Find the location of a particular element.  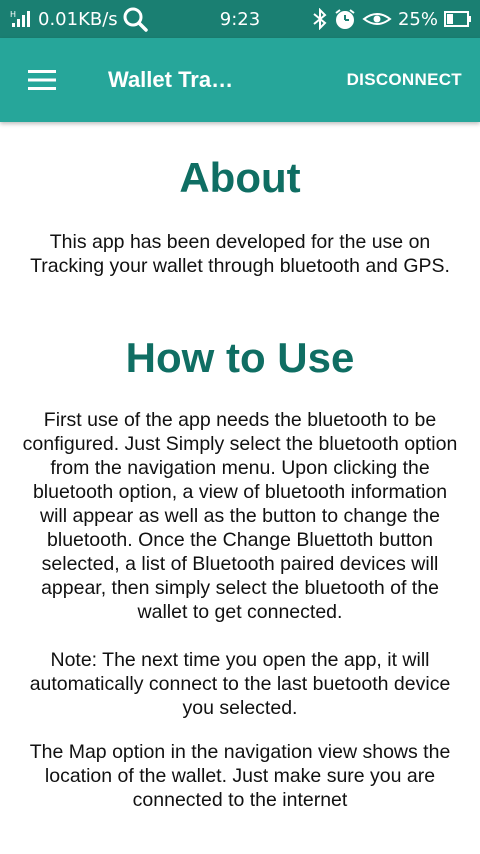

search-icon is located at coordinates (135, 19).